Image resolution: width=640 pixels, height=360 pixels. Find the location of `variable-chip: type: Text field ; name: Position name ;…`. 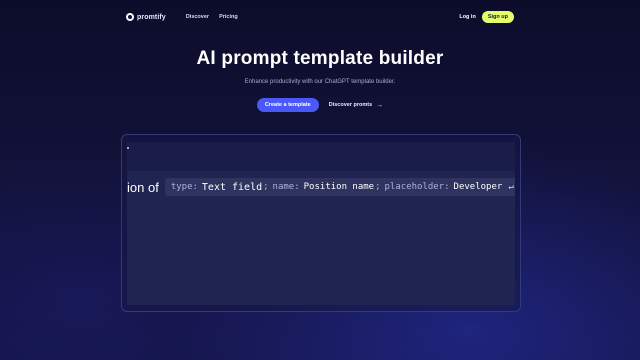

variable-chip: type: Text field ; name: Position name ;… is located at coordinates (339, 187).